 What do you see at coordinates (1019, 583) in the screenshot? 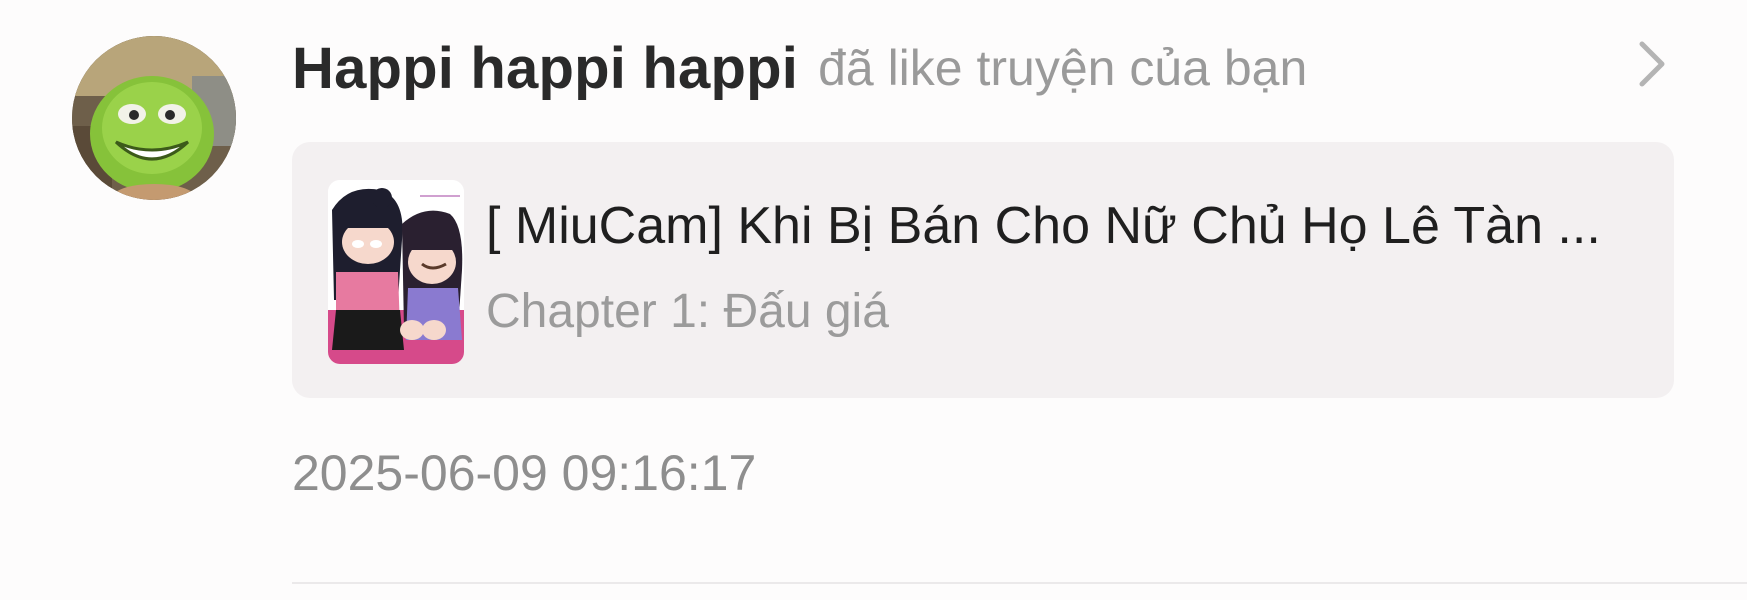
I see `divider` at bounding box center [1019, 583].